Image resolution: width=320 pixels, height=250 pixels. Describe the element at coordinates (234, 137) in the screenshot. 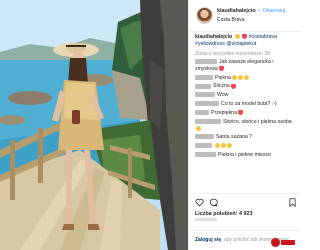

I see `comment-text: Santa suzana ?` at that location.